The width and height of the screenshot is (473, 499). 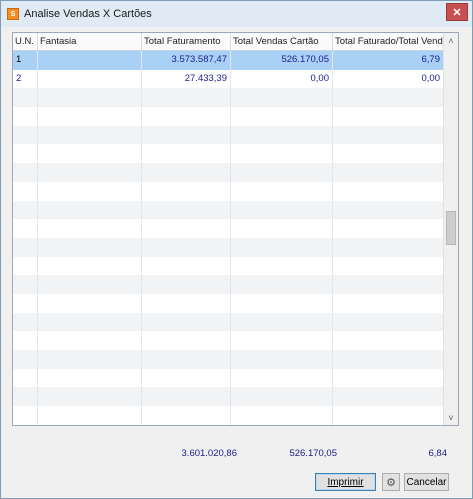 I want to click on table-row: 2 27.433,39 0,00 0,00, so click(x=228, y=79).